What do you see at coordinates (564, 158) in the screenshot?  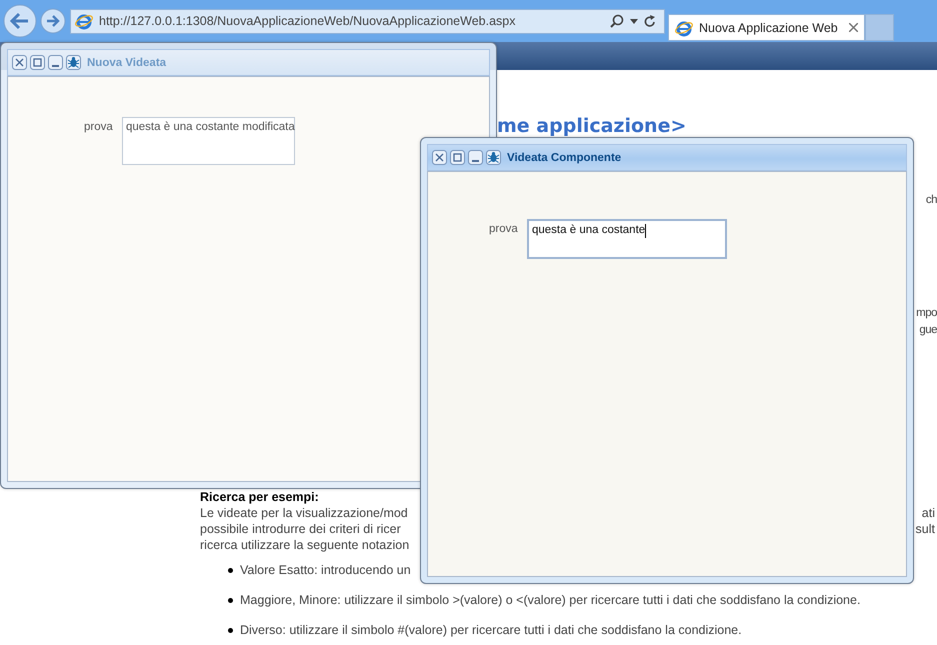 I see `dialog-title: Videata Componente` at bounding box center [564, 158].